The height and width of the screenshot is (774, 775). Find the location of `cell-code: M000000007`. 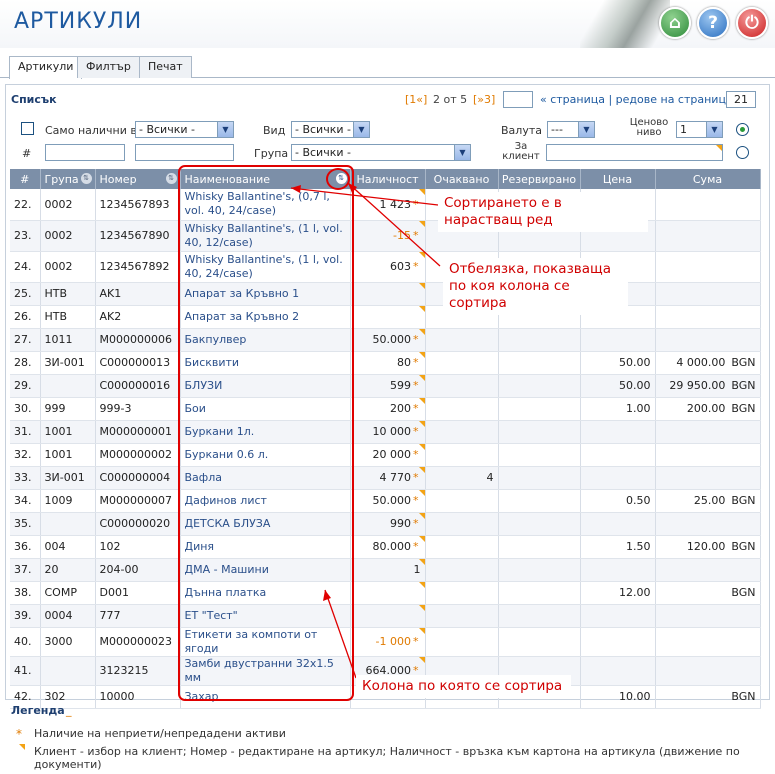

cell-code: M000000007 is located at coordinates (138, 501).